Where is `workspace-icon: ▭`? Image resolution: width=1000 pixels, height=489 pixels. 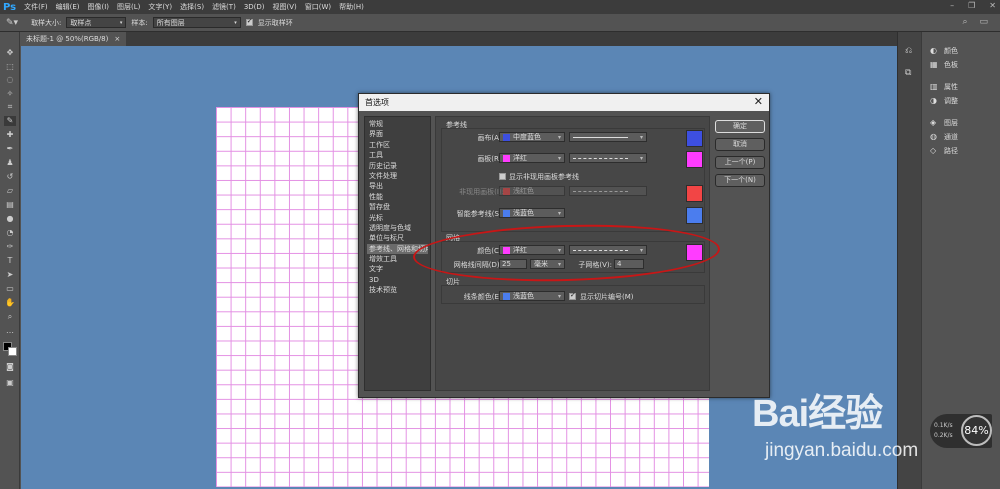
workspace-icon: ▭ is located at coordinates (983, 22).